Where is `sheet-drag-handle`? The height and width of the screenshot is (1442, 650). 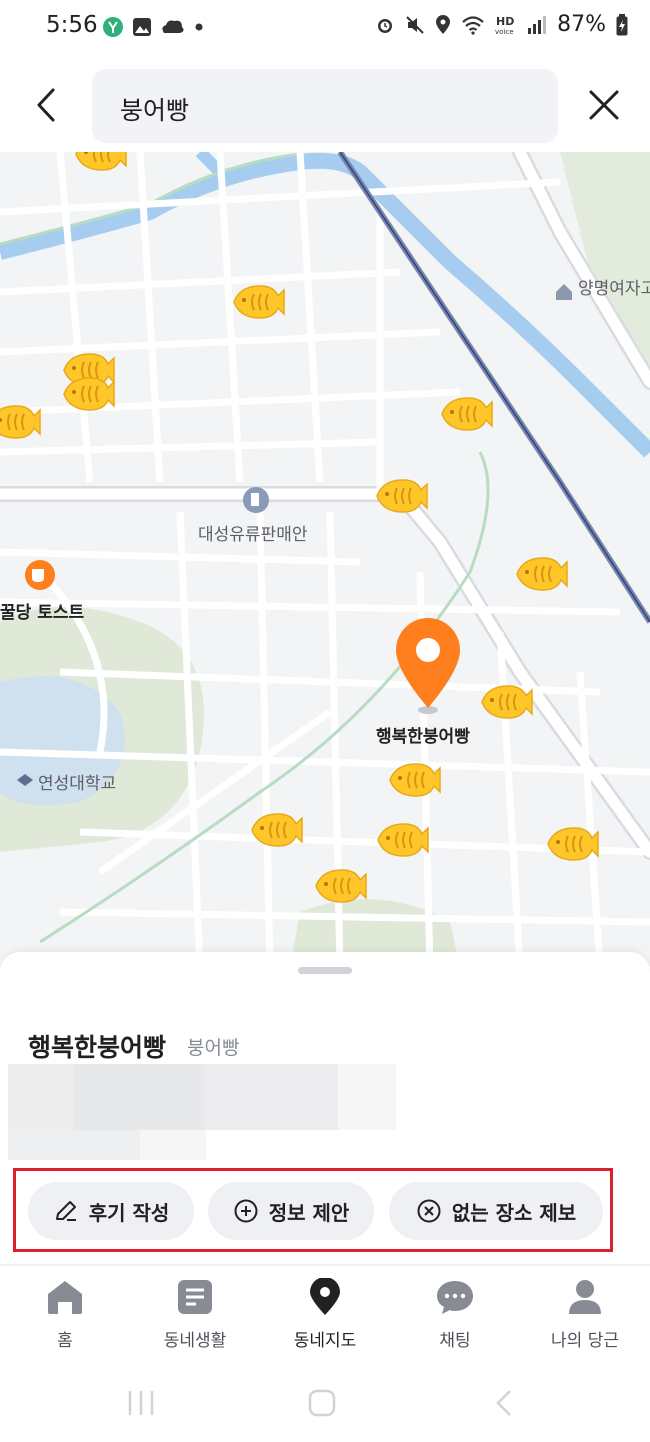 sheet-drag-handle is located at coordinates (325, 970).